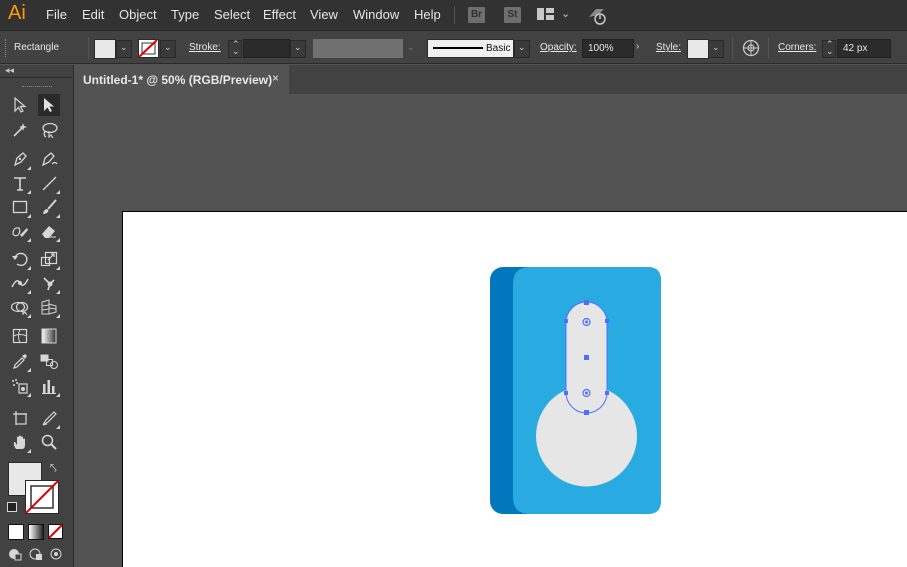  What do you see at coordinates (586, 393) in the screenshot?
I see `corner-widget-bottom-dot` at bounding box center [586, 393].